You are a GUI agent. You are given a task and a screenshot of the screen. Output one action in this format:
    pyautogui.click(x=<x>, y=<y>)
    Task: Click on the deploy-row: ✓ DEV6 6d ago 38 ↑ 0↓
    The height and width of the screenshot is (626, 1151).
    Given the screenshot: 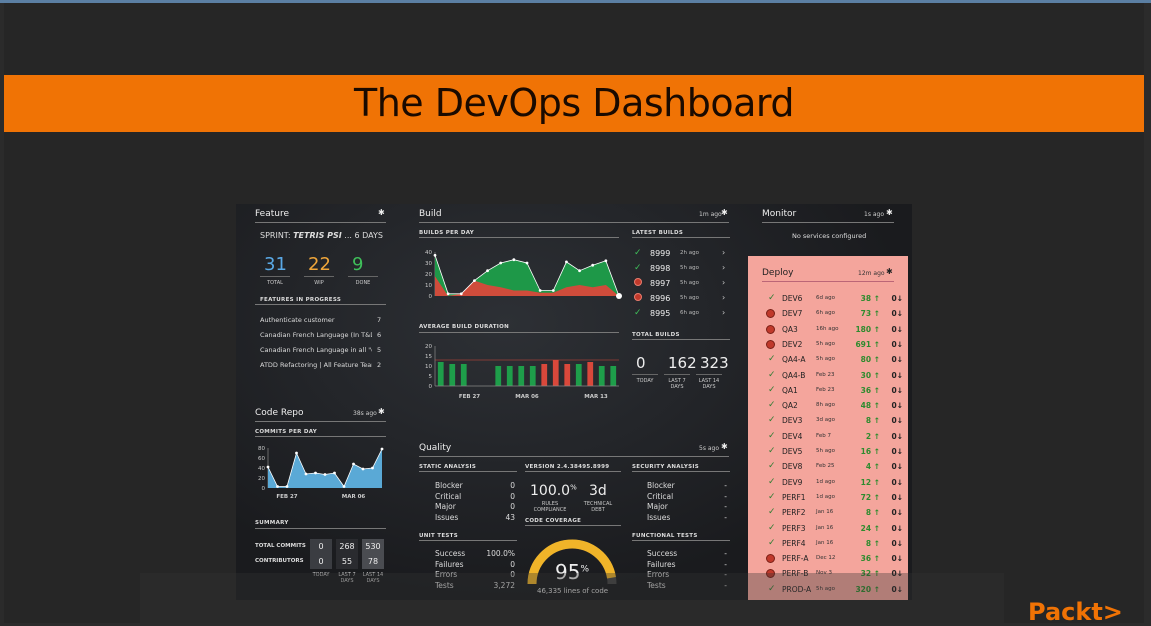 What is the action you would take?
    pyautogui.click(x=828, y=298)
    